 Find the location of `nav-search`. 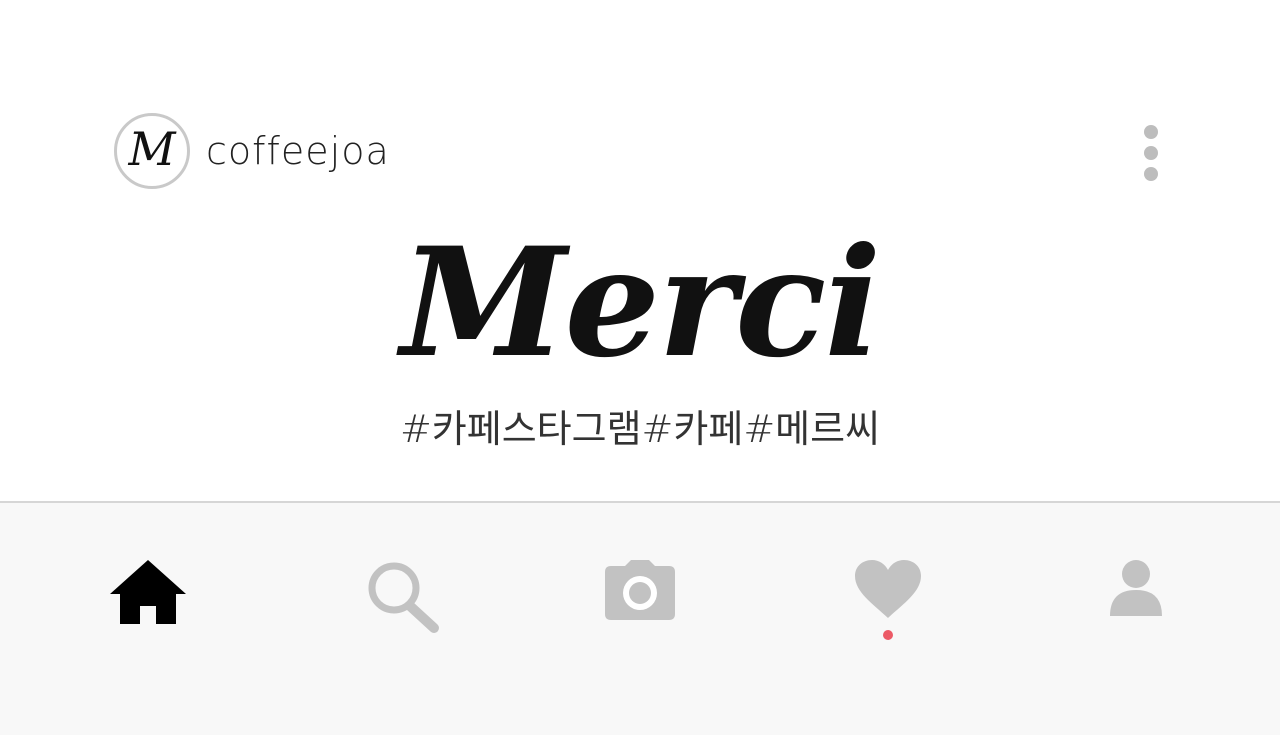

nav-search is located at coordinates (402, 608).